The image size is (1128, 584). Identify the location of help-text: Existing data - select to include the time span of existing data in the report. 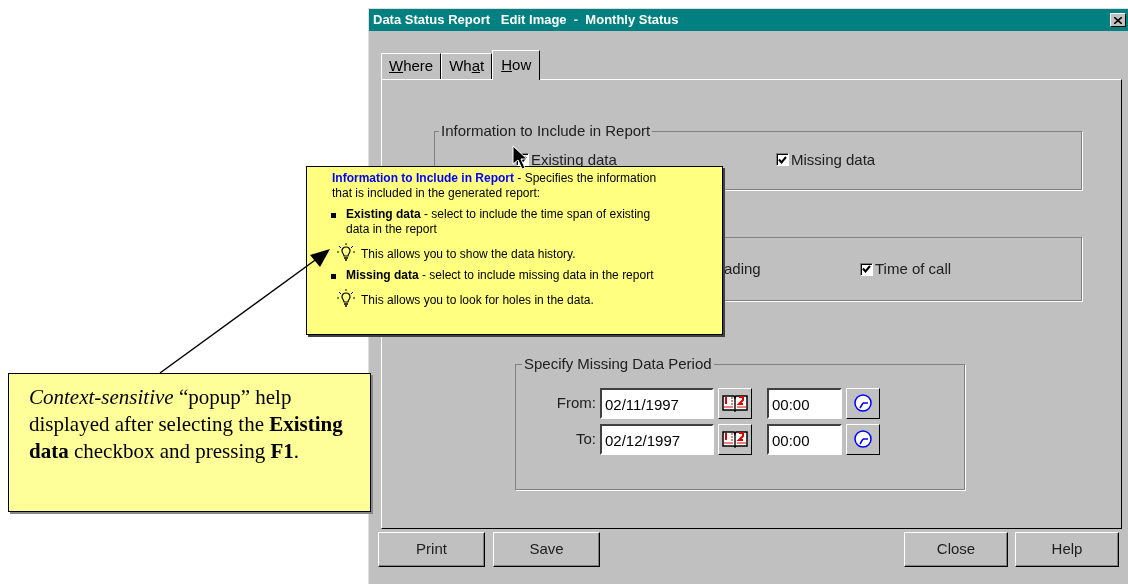
(499, 222).